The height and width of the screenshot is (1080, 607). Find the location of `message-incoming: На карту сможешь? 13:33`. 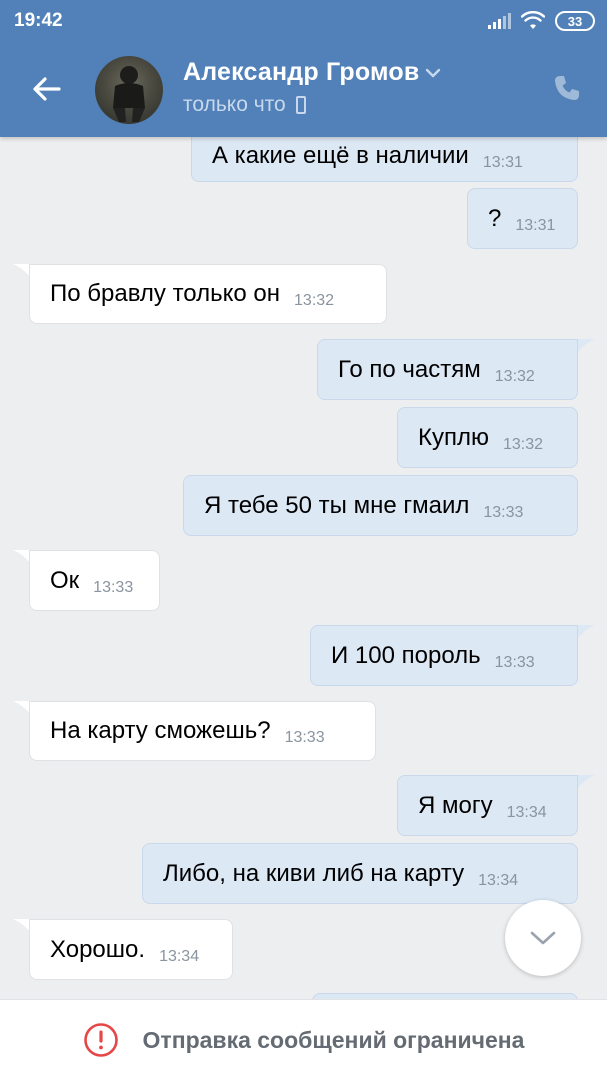

message-incoming: На карту сможешь? 13:33 is located at coordinates (202, 731).